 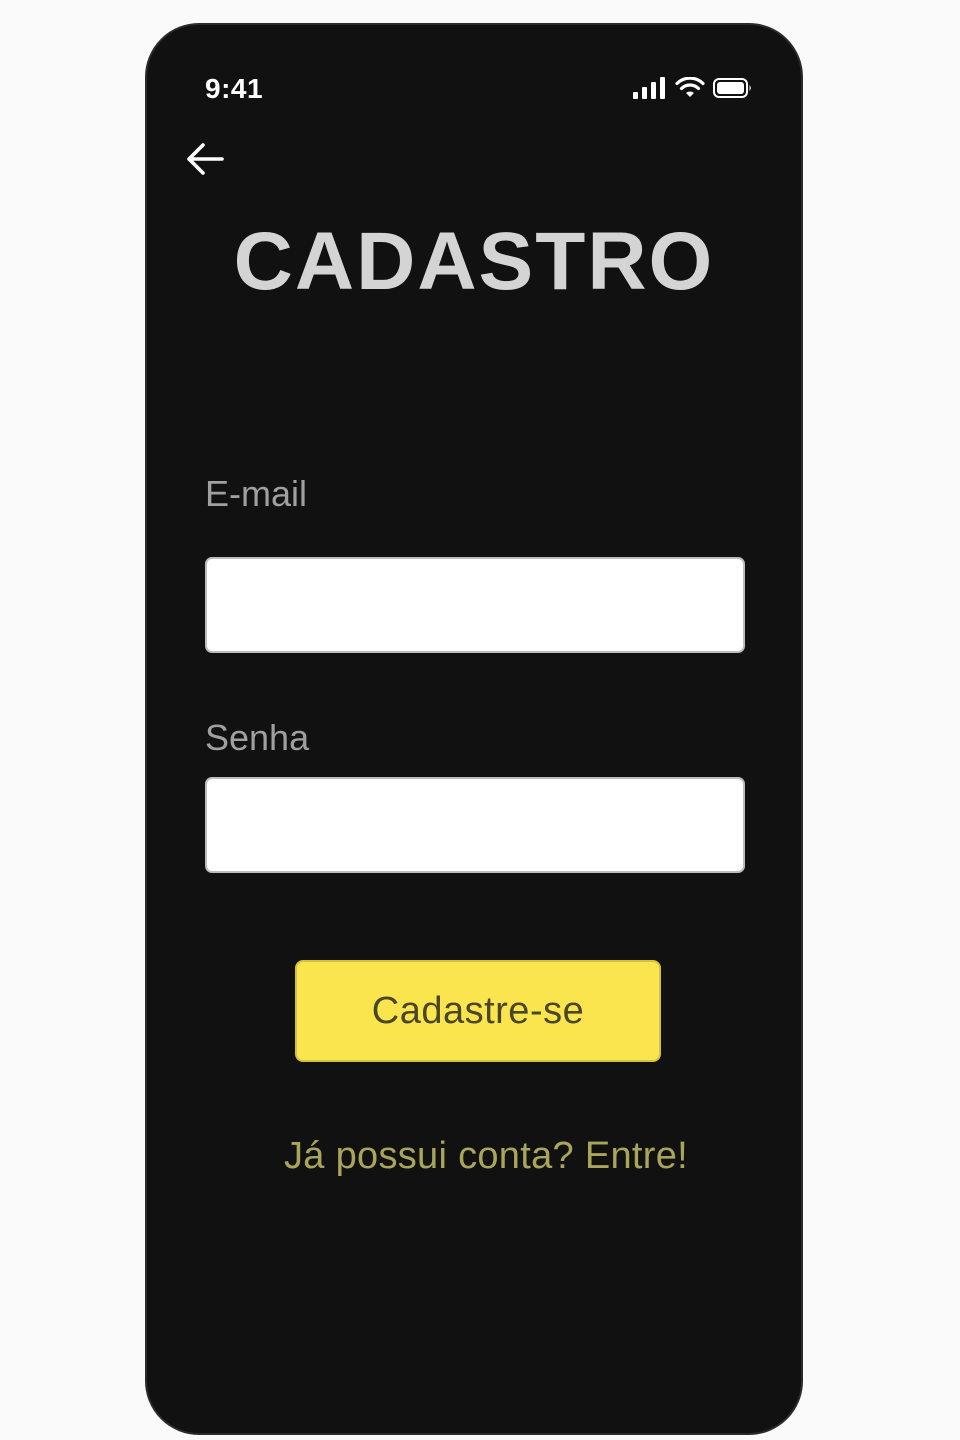 What do you see at coordinates (474, 1156) in the screenshot?
I see `login-link: Já possui conta? Entre!` at bounding box center [474, 1156].